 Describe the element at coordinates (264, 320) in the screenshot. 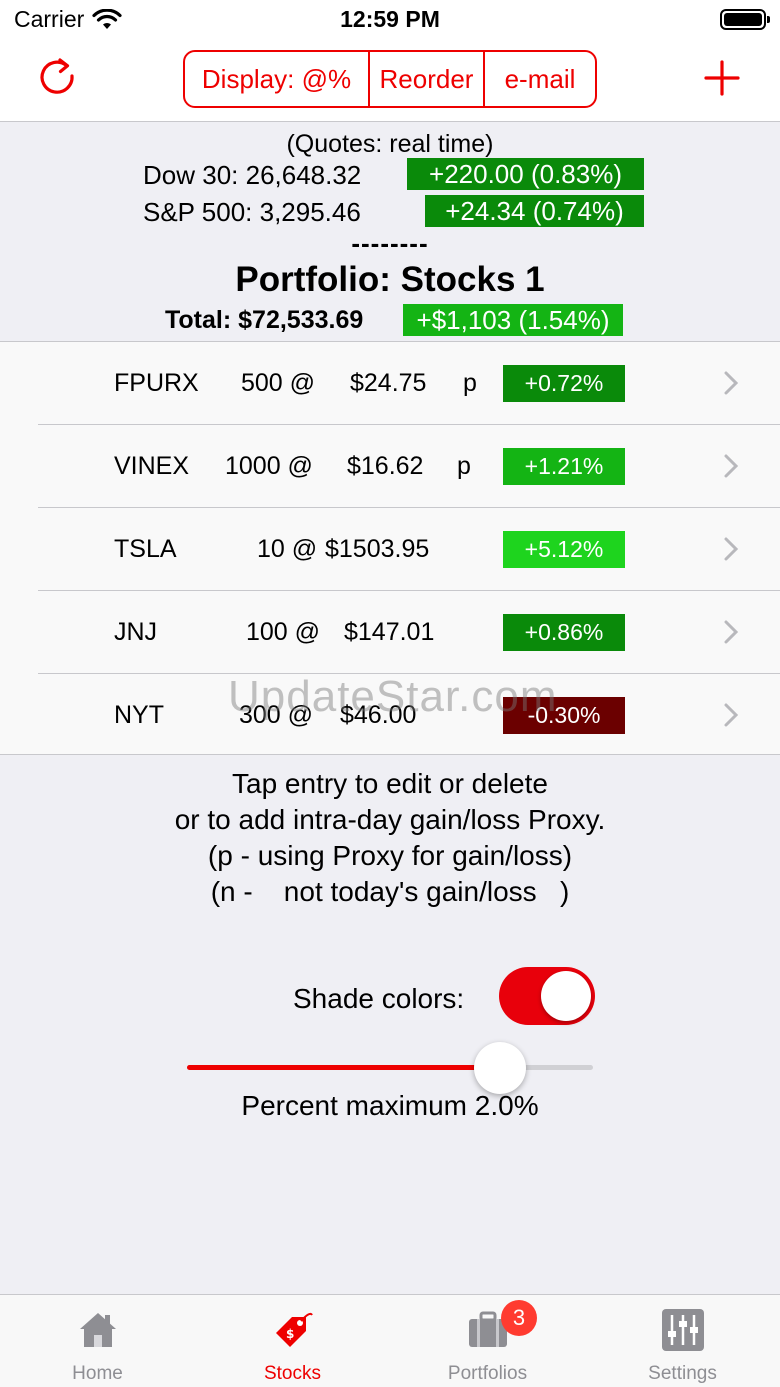

I see `portfolio-total: Total: $72,533.69` at that location.